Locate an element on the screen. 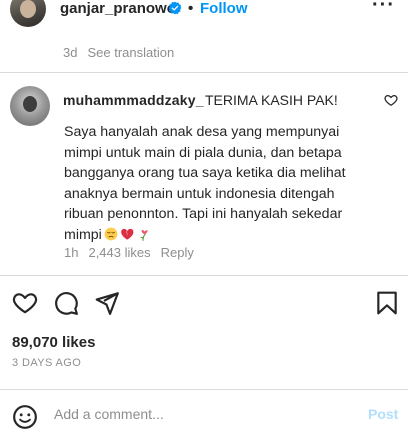 The width and height of the screenshot is (408, 430). more-options-icon: ··· is located at coordinates (383, 8).